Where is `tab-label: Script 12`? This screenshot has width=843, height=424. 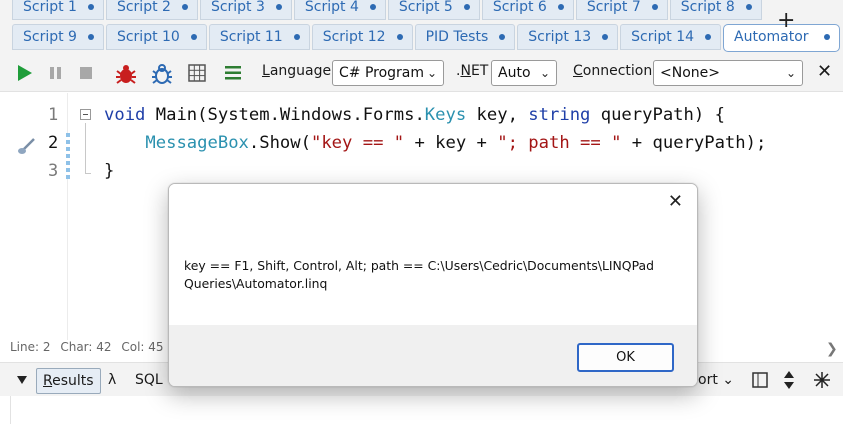
tab-label: Script 12 is located at coordinates (354, 37).